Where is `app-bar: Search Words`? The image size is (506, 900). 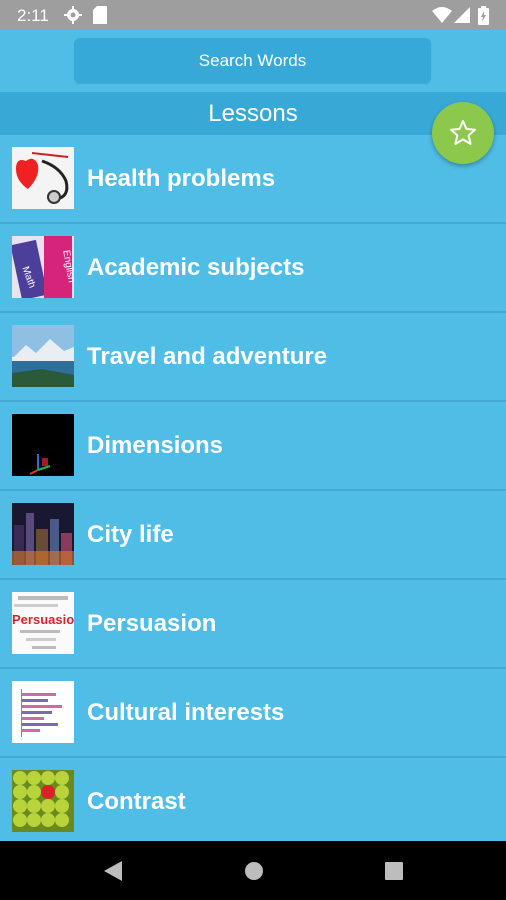 app-bar: Search Words is located at coordinates (253, 61).